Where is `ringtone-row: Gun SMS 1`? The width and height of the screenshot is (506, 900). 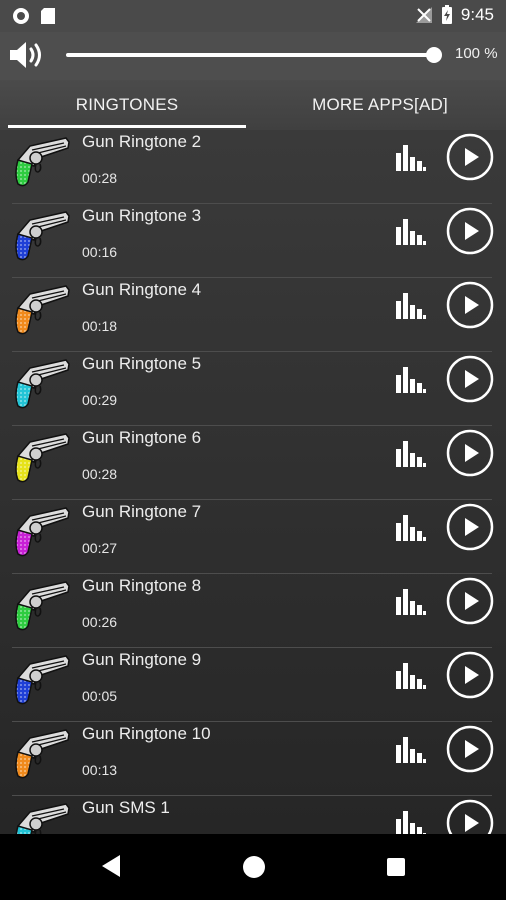
ringtone-row: Gun SMS 1 is located at coordinates (253, 815).